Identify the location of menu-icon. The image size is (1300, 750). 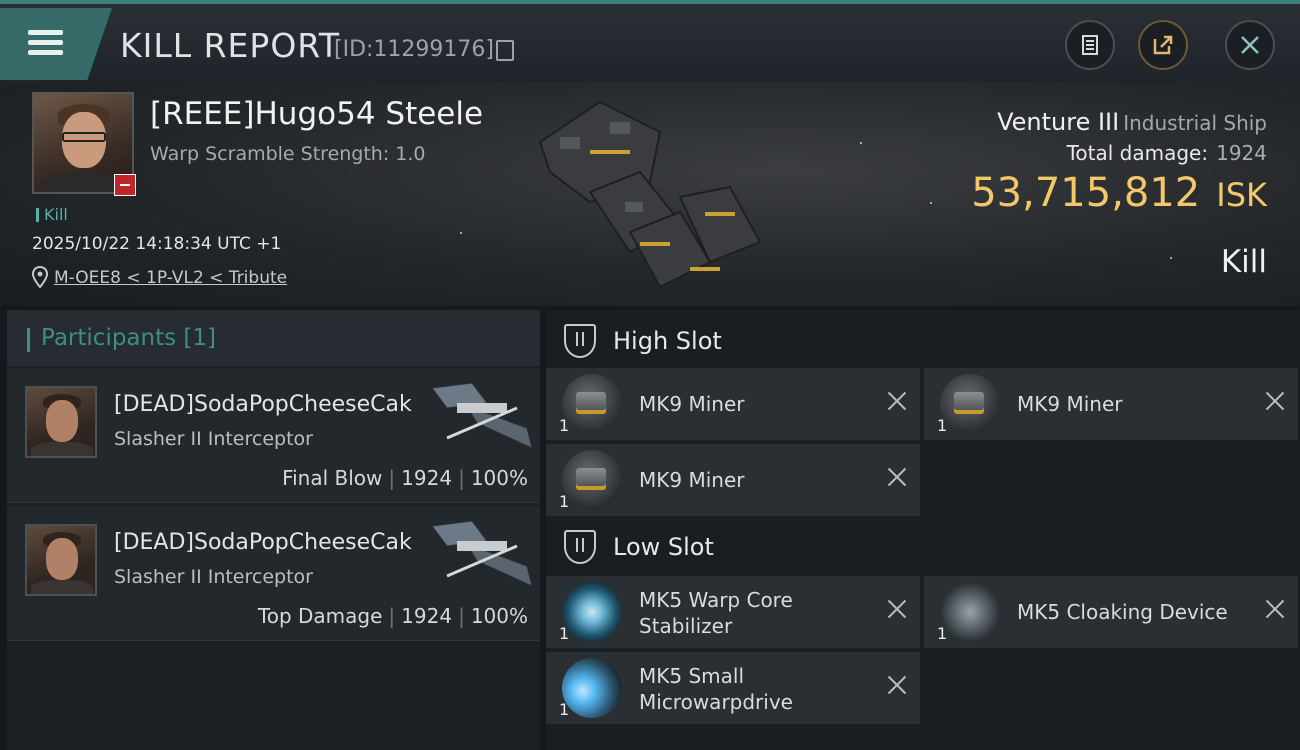
(45, 32).